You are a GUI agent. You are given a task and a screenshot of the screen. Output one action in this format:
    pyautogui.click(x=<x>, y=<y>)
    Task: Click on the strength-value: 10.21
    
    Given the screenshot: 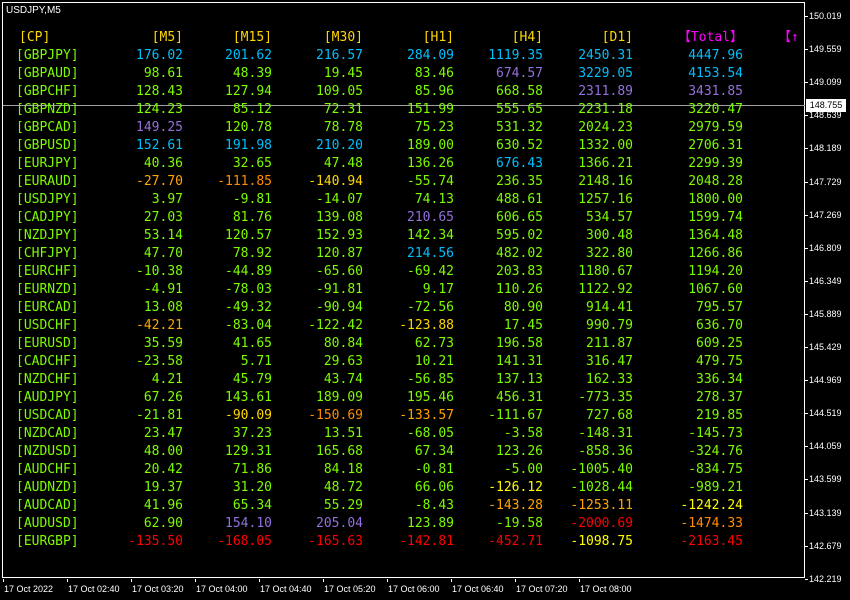 What is the action you would take?
    pyautogui.click(x=434, y=361)
    